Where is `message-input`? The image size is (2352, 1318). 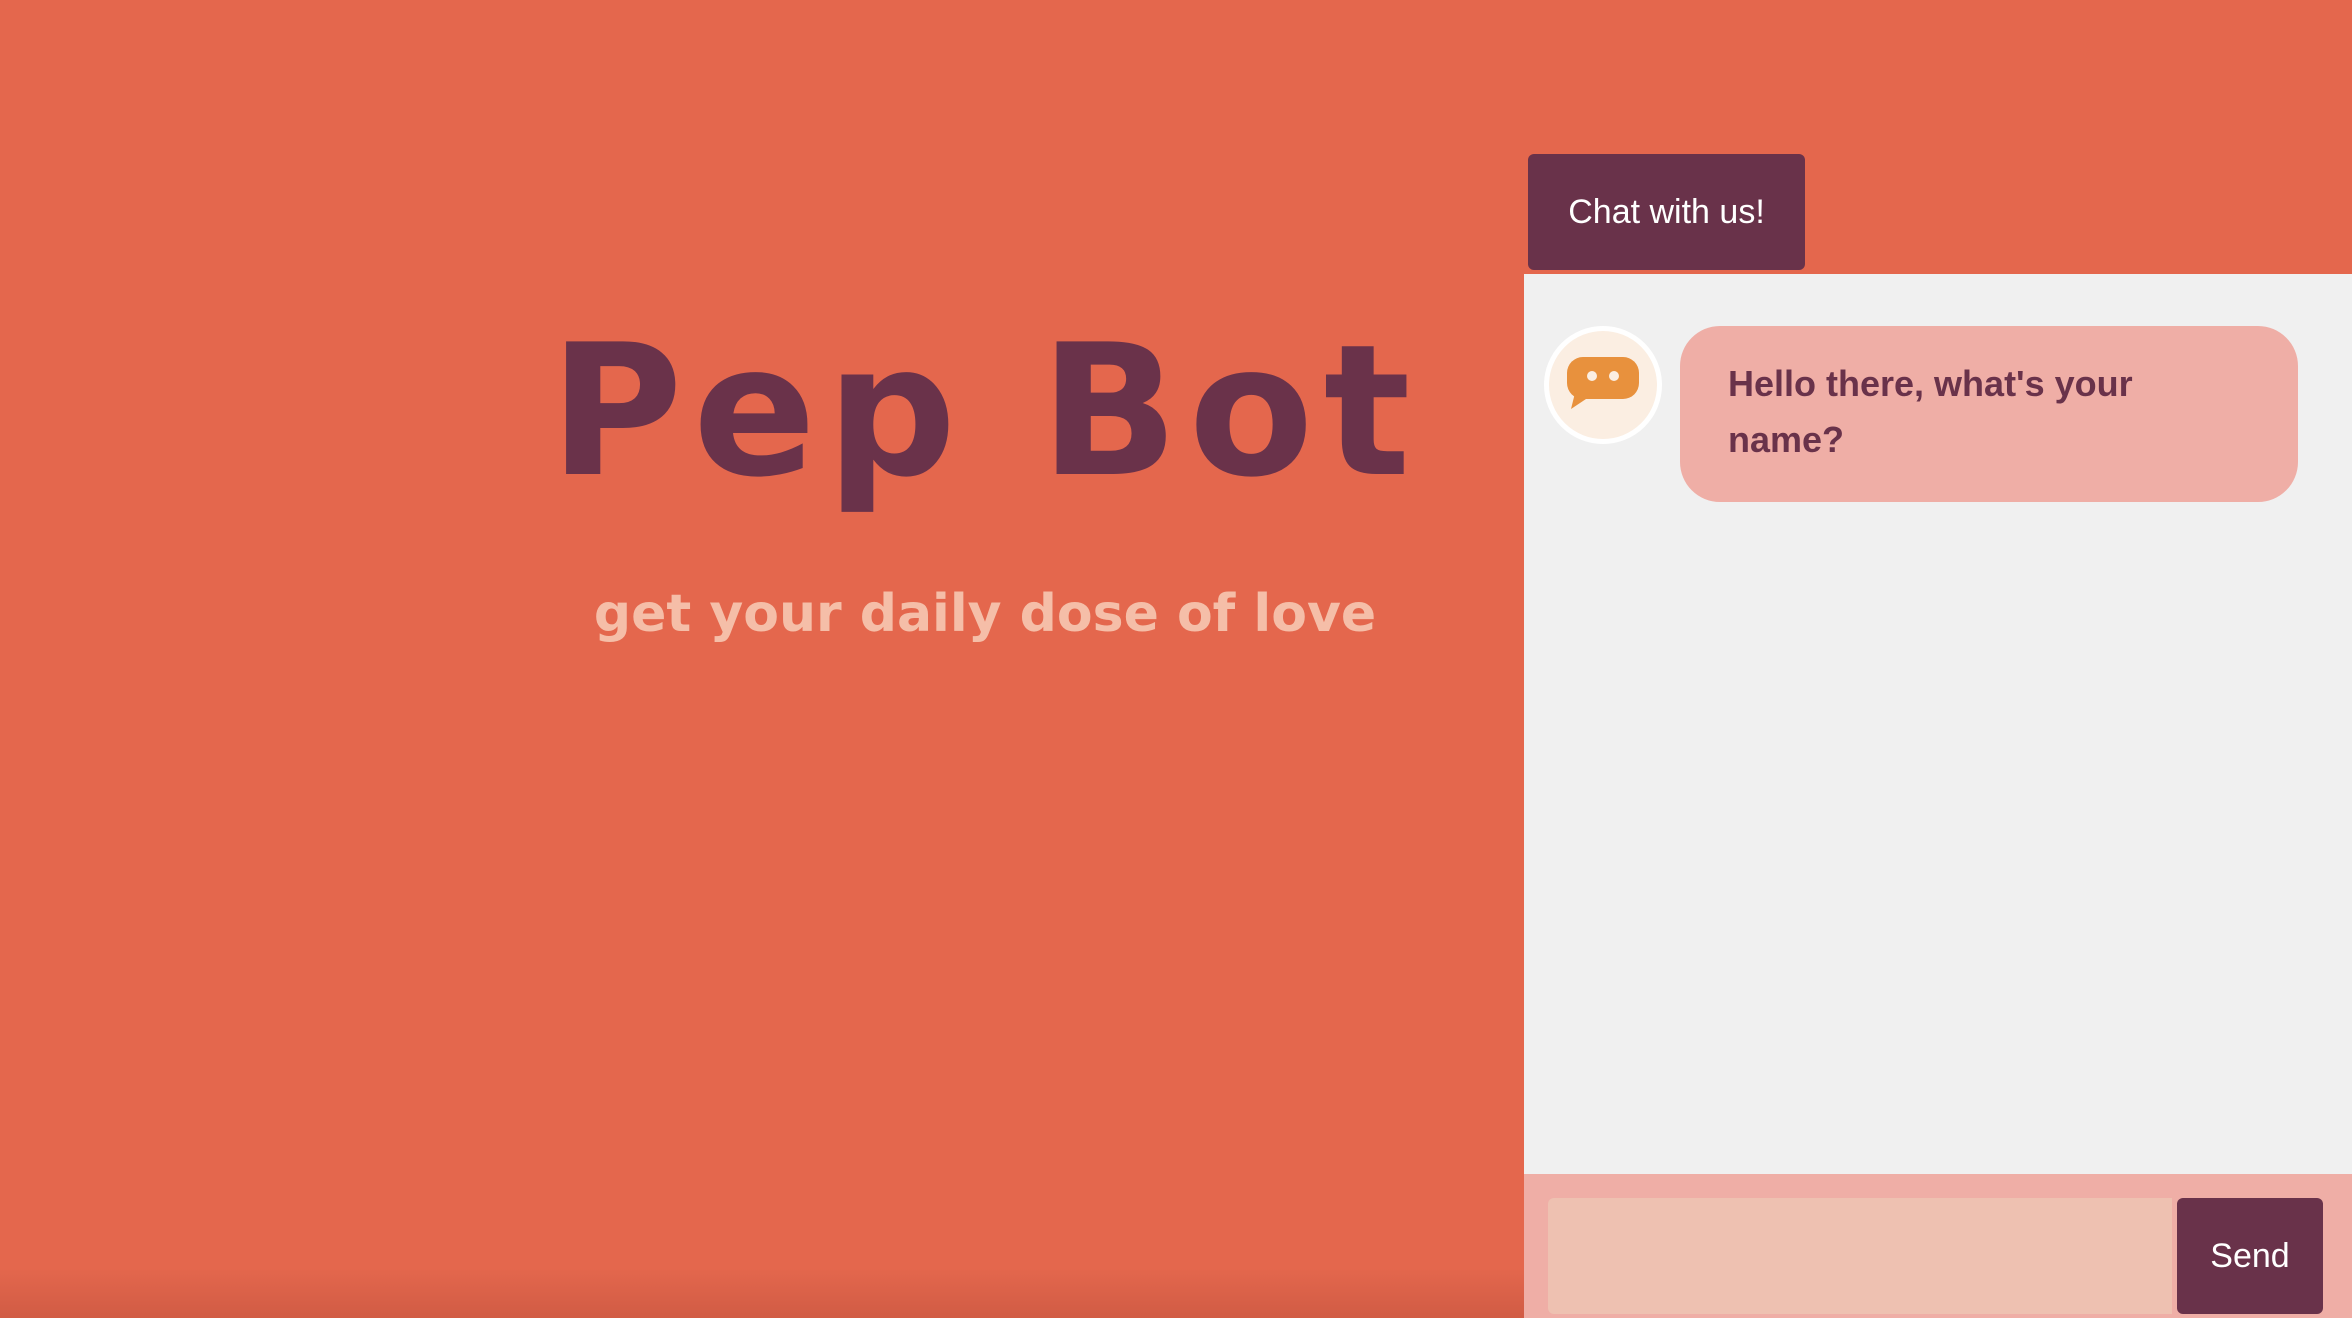 message-input is located at coordinates (1860, 1256).